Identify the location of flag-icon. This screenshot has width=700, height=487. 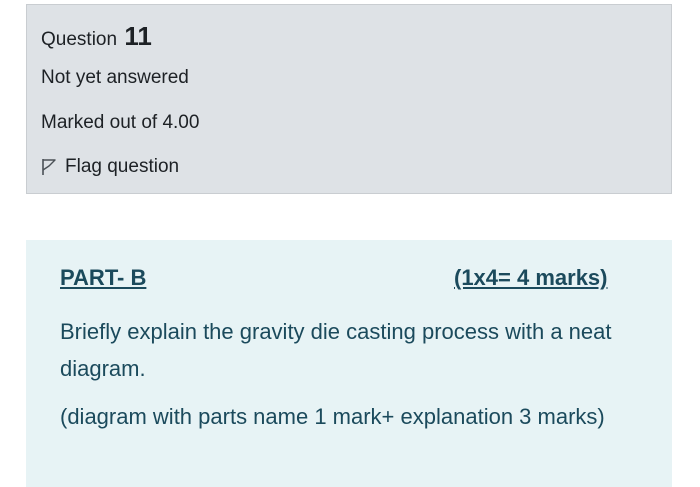
(49, 167).